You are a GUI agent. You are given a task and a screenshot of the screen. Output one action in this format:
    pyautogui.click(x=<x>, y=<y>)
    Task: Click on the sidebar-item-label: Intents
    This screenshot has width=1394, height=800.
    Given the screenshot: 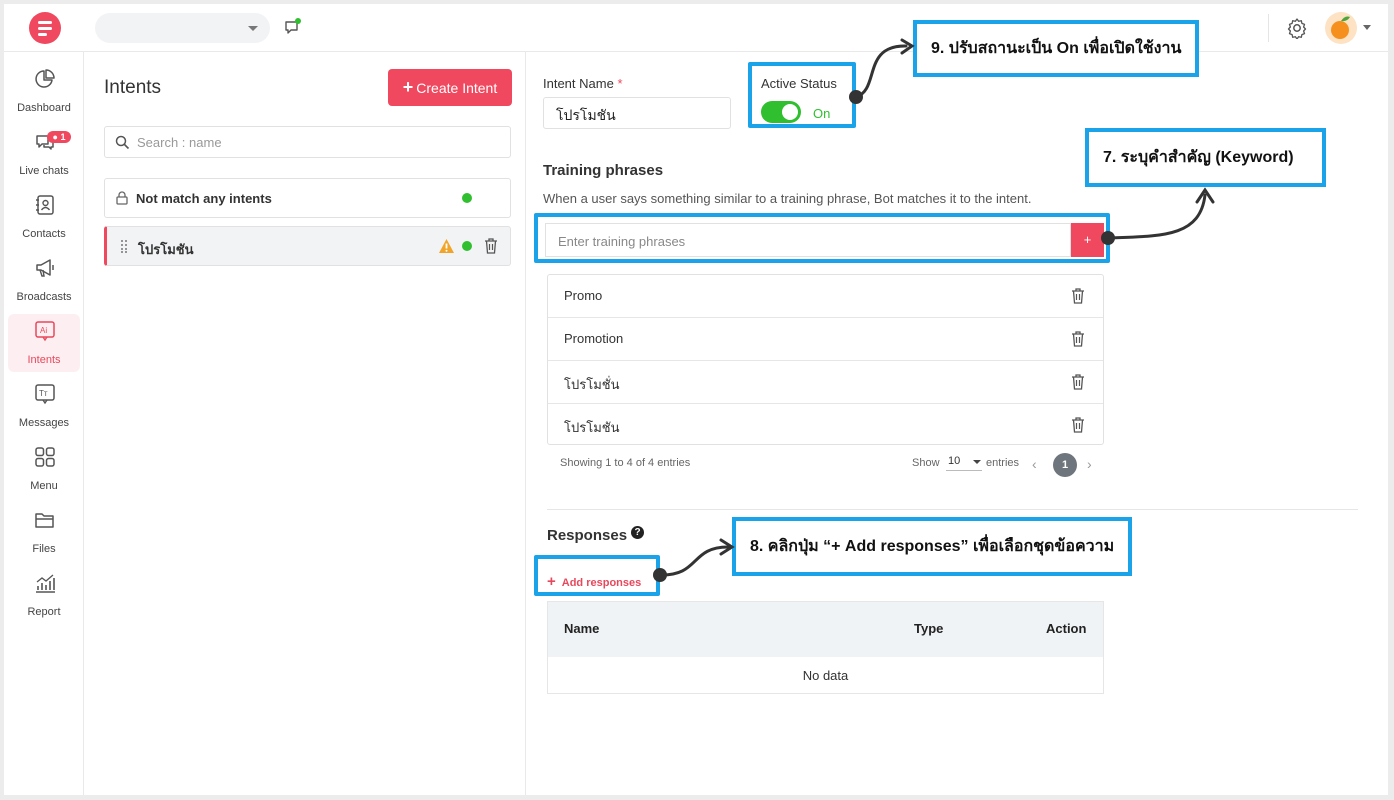 What is the action you would take?
    pyautogui.click(x=44, y=360)
    